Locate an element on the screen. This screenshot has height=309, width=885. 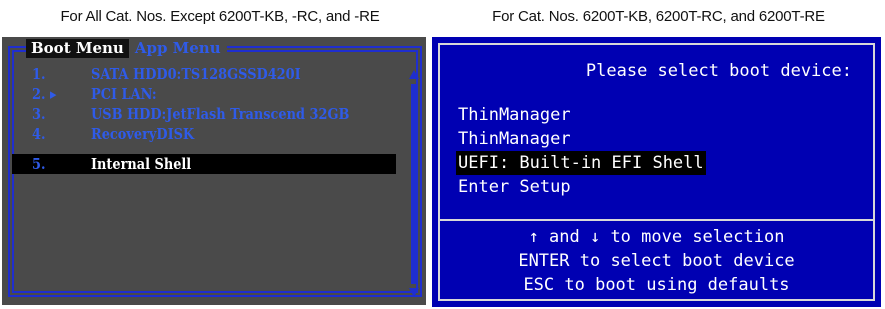
tab-boot-menu: Boot Menu is located at coordinates (77, 48).